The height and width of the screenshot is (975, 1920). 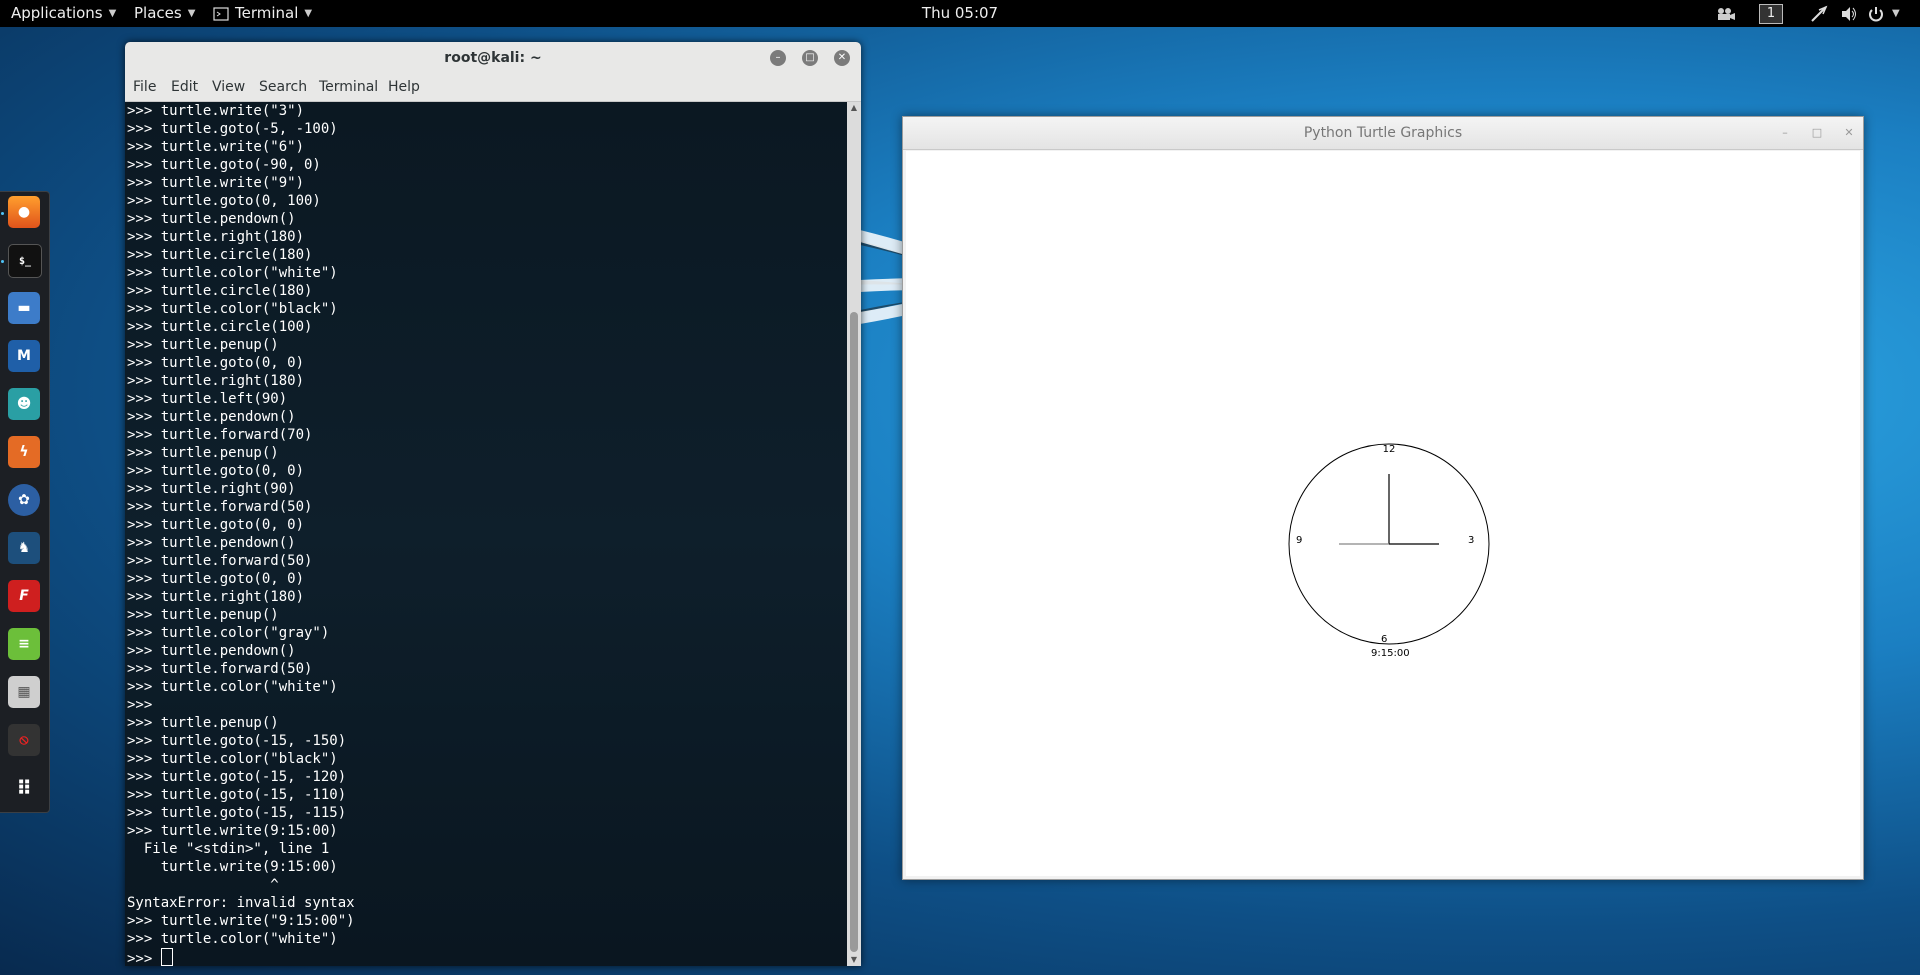 I want to click on terminal-line: >>> turtle.goto(-5, -100), so click(x=232, y=129).